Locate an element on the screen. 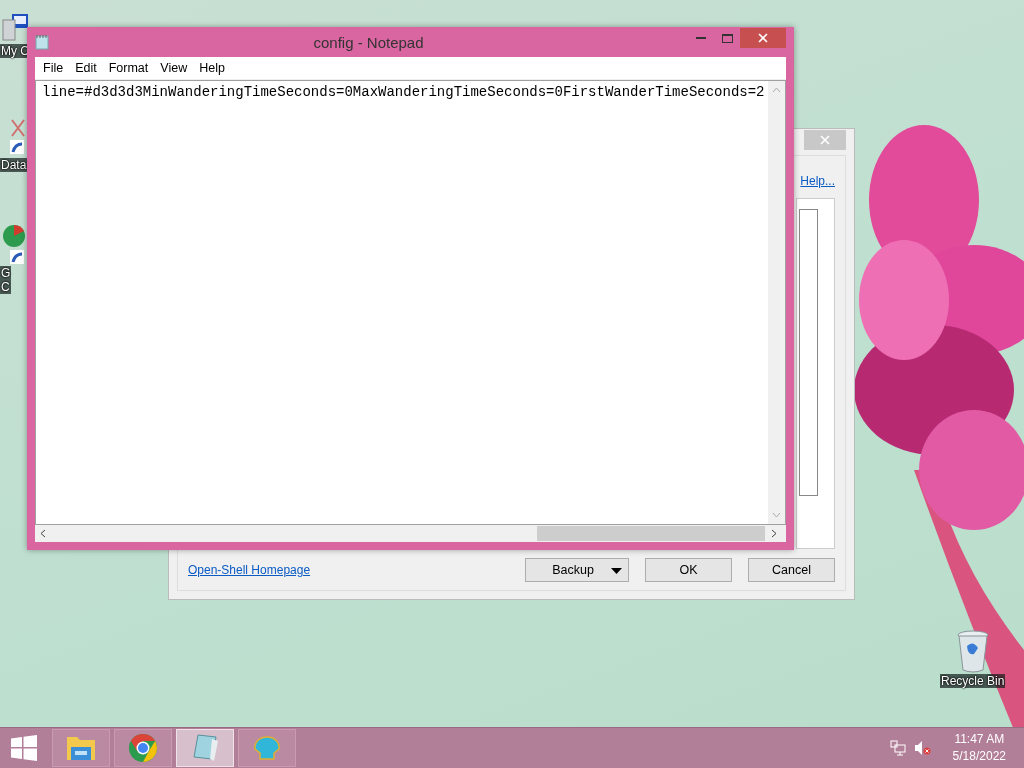  muted-speaker-icon is located at coordinates (922, 748).